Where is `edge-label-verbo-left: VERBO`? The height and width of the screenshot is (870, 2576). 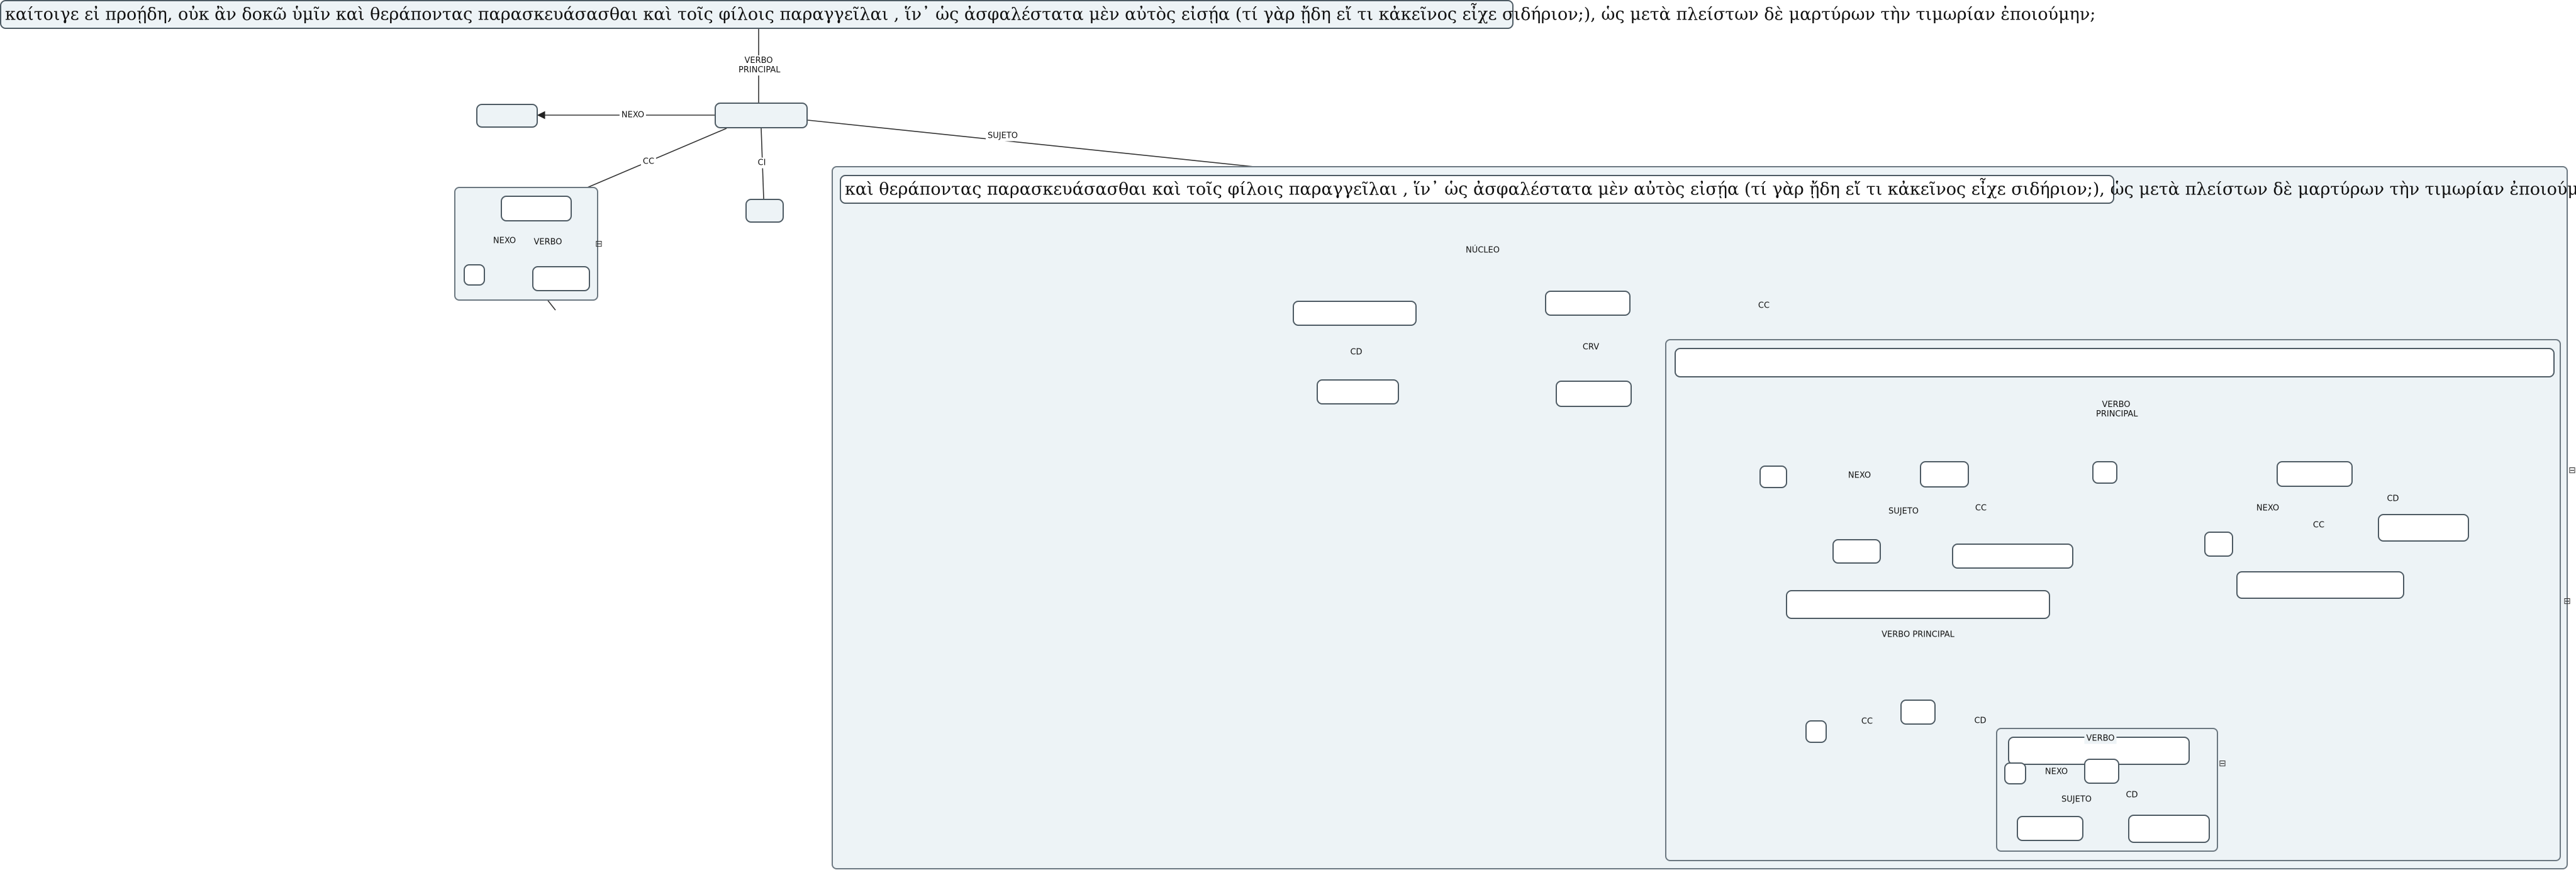
edge-label-verbo-left: VERBO is located at coordinates (548, 242).